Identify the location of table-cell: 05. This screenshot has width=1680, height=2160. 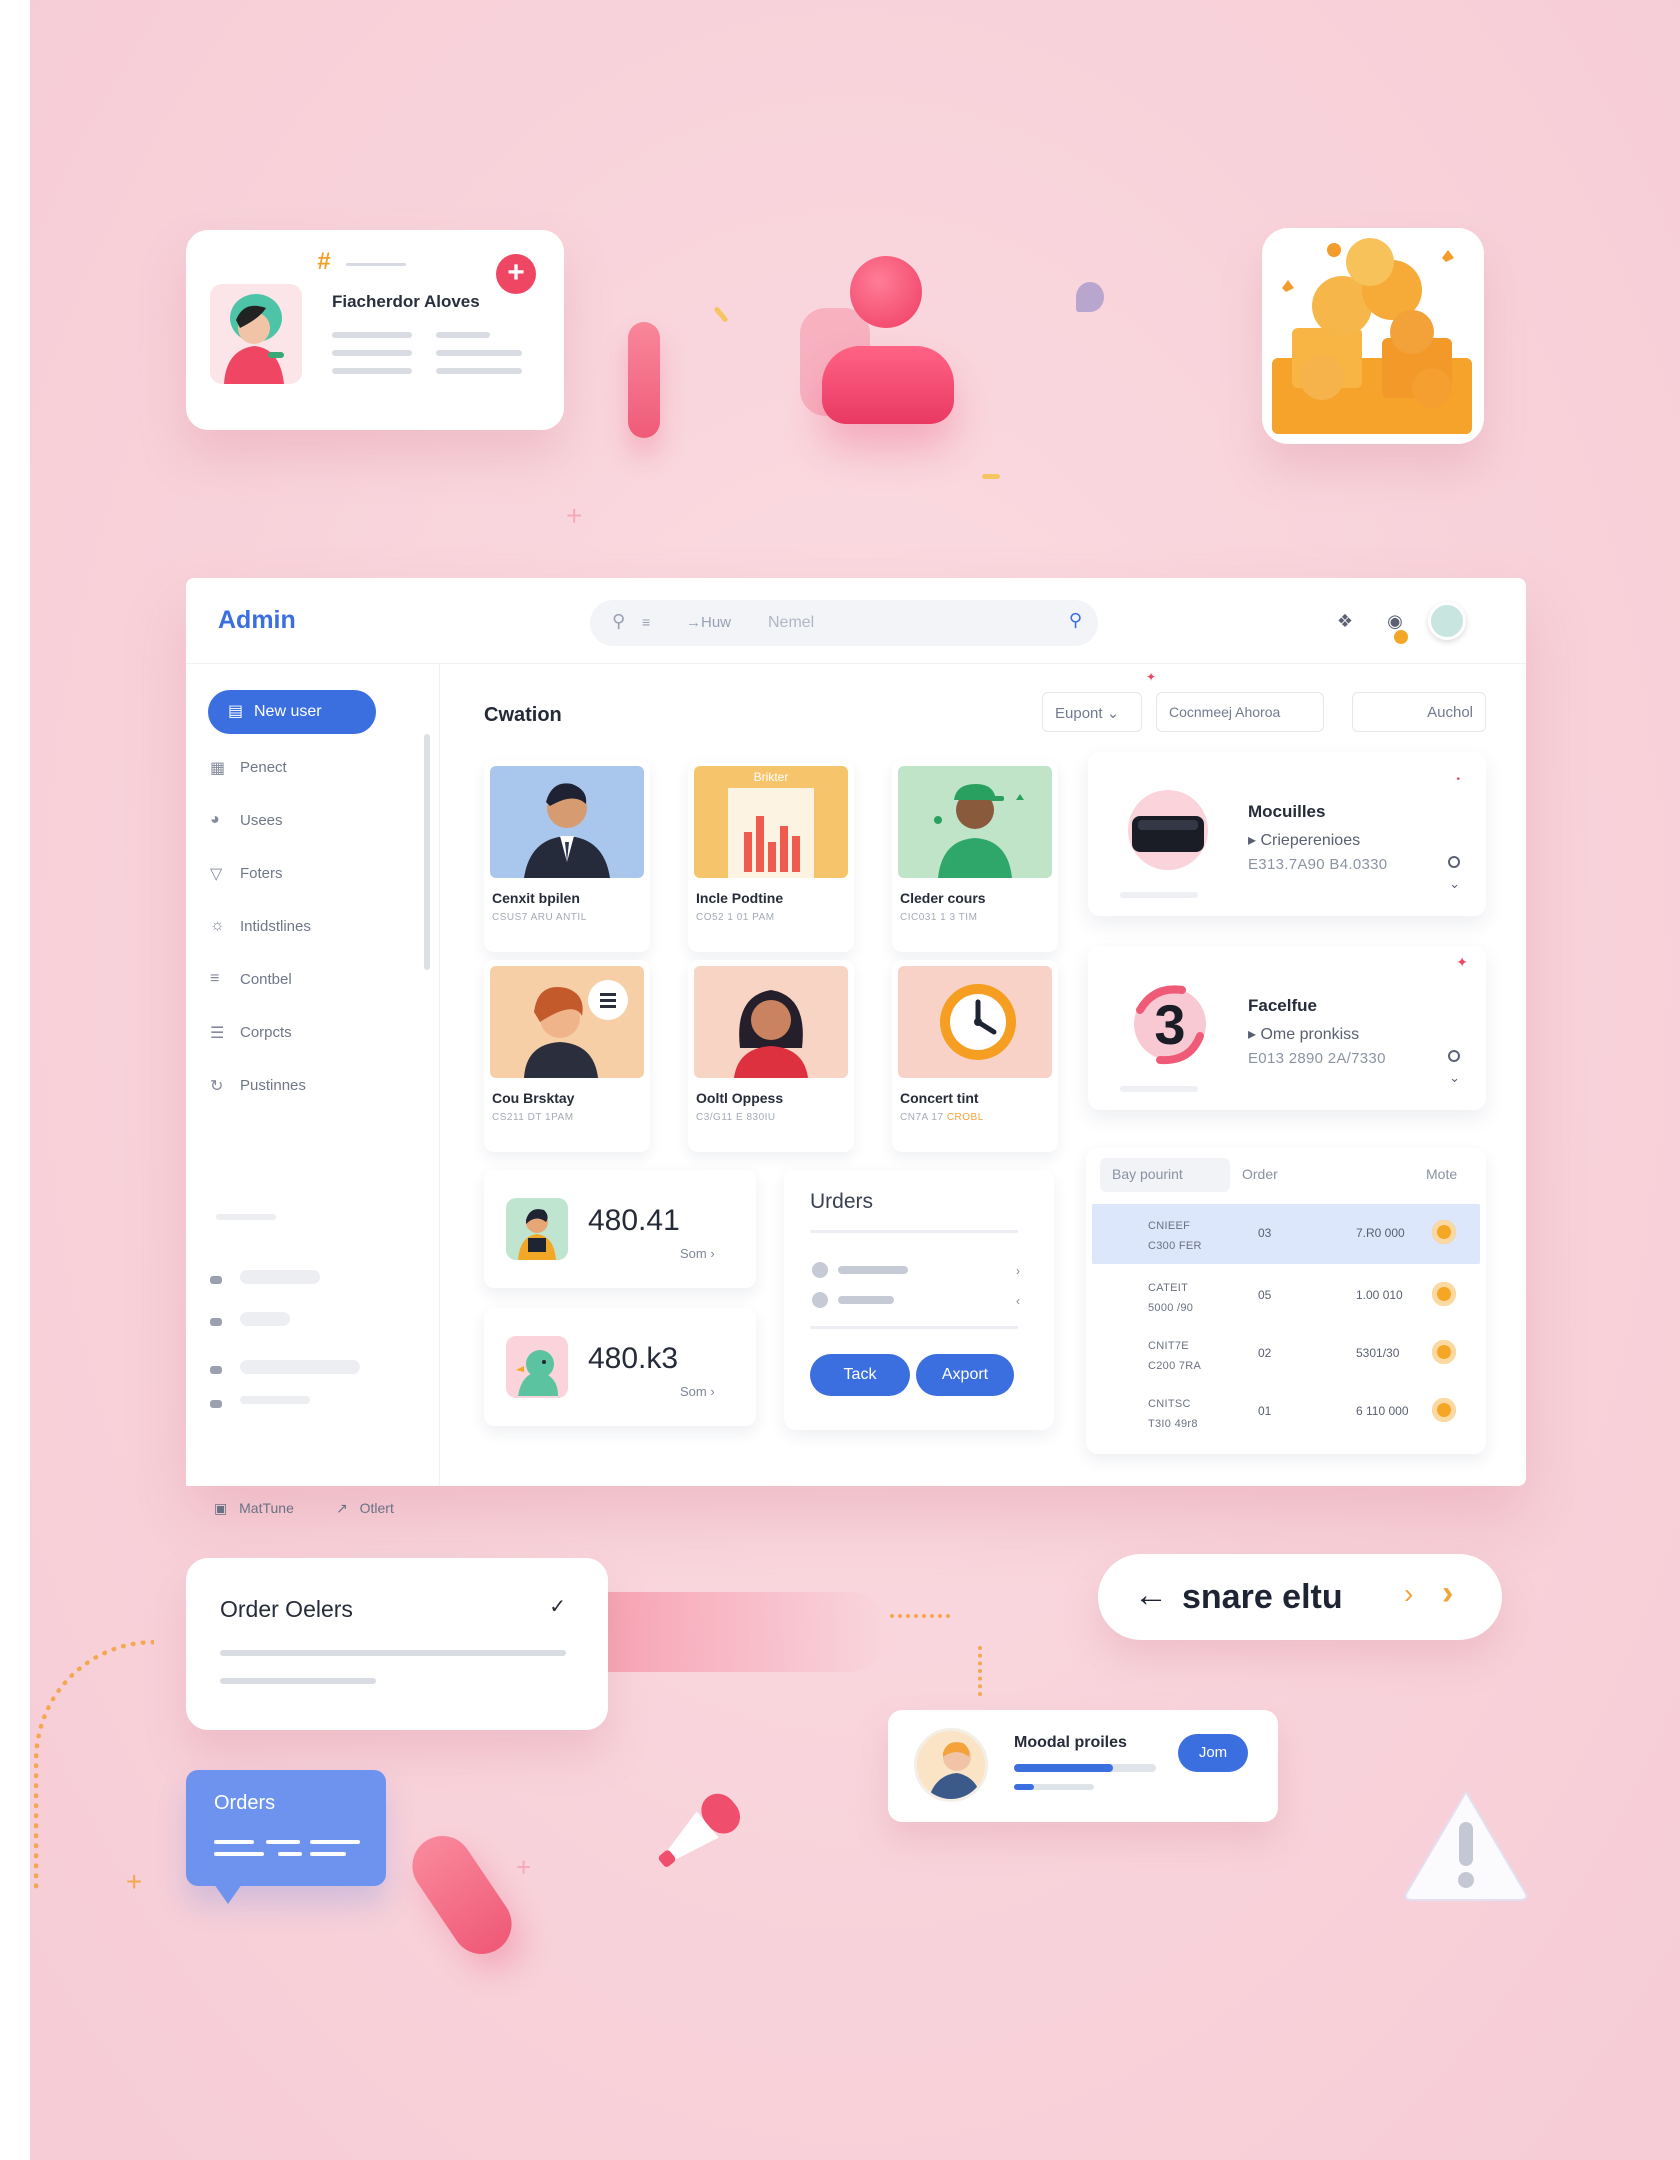
(1265, 1295).